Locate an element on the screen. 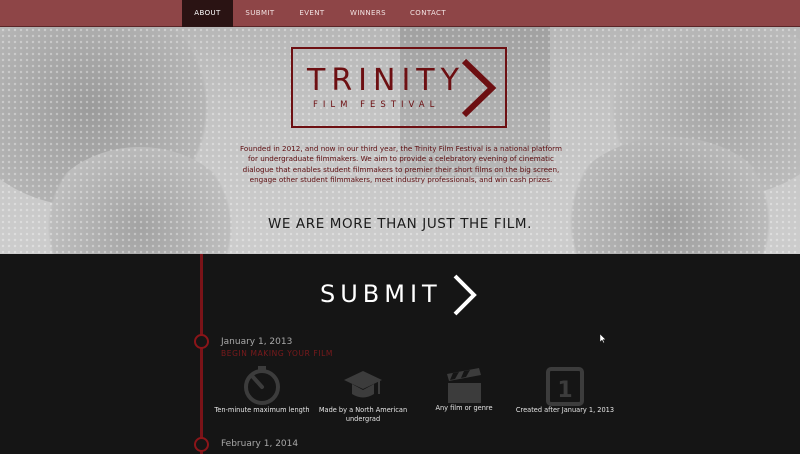 This screenshot has height=454, width=800. feature-length: Ten-minute maximum length is located at coordinates (262, 390).